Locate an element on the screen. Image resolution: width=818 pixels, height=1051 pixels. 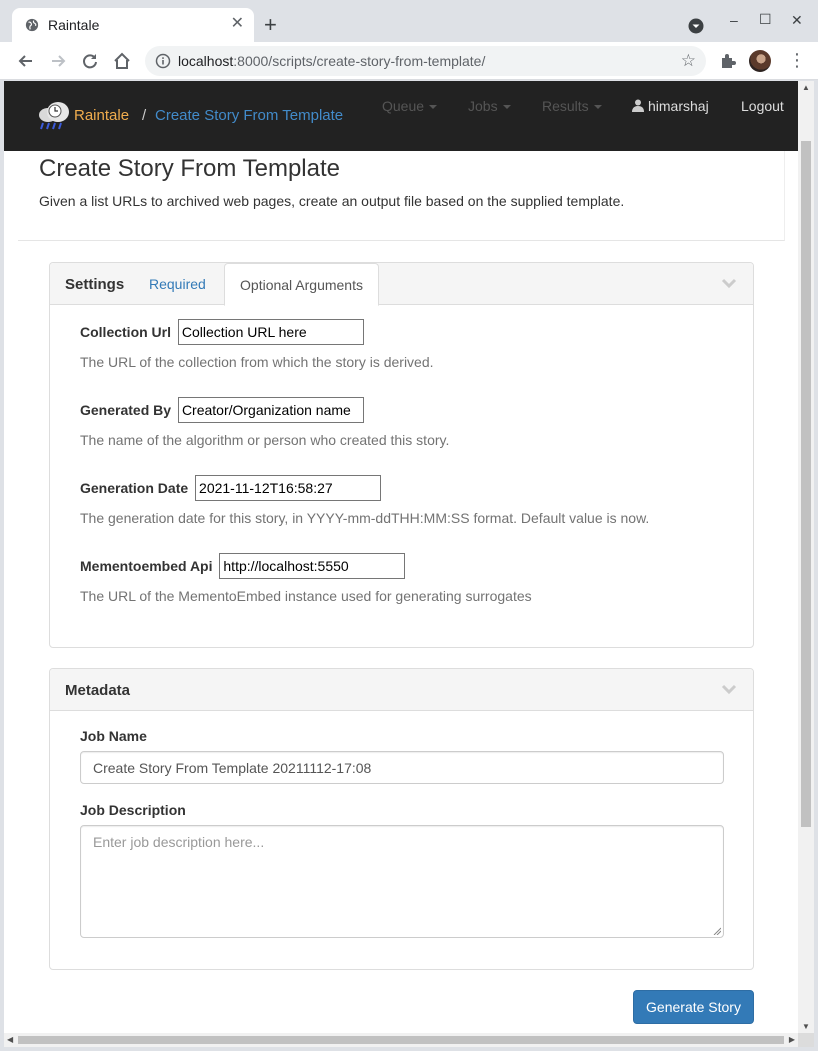
raintale-logo-icon is located at coordinates (54, 116).